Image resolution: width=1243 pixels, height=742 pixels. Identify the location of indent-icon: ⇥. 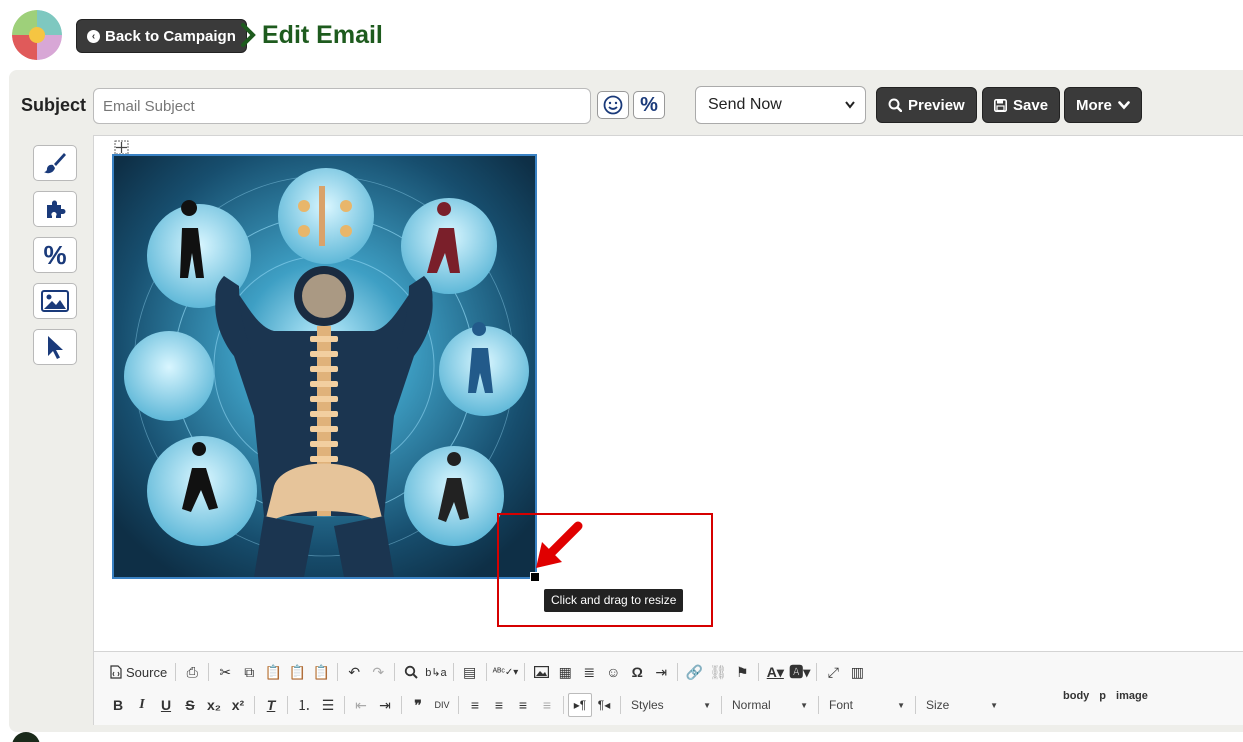
(385, 704).